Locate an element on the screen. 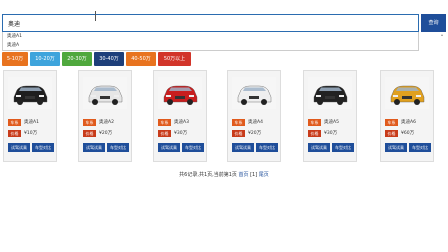 The height and width of the screenshot is (252, 448). search-bar: 查询 is located at coordinates (224, 23).